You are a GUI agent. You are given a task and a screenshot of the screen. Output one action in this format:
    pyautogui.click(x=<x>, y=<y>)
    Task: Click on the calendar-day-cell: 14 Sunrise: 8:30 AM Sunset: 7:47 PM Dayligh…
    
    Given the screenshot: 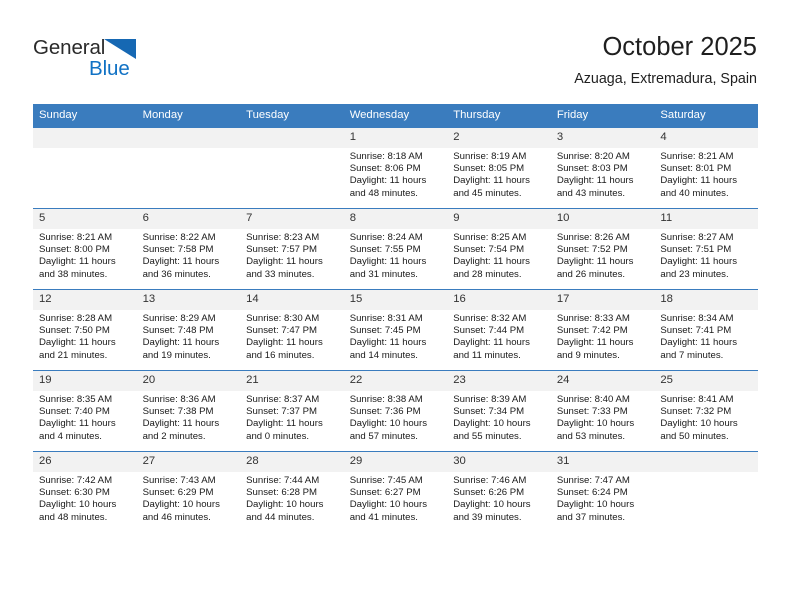 What is the action you would take?
    pyautogui.click(x=292, y=330)
    